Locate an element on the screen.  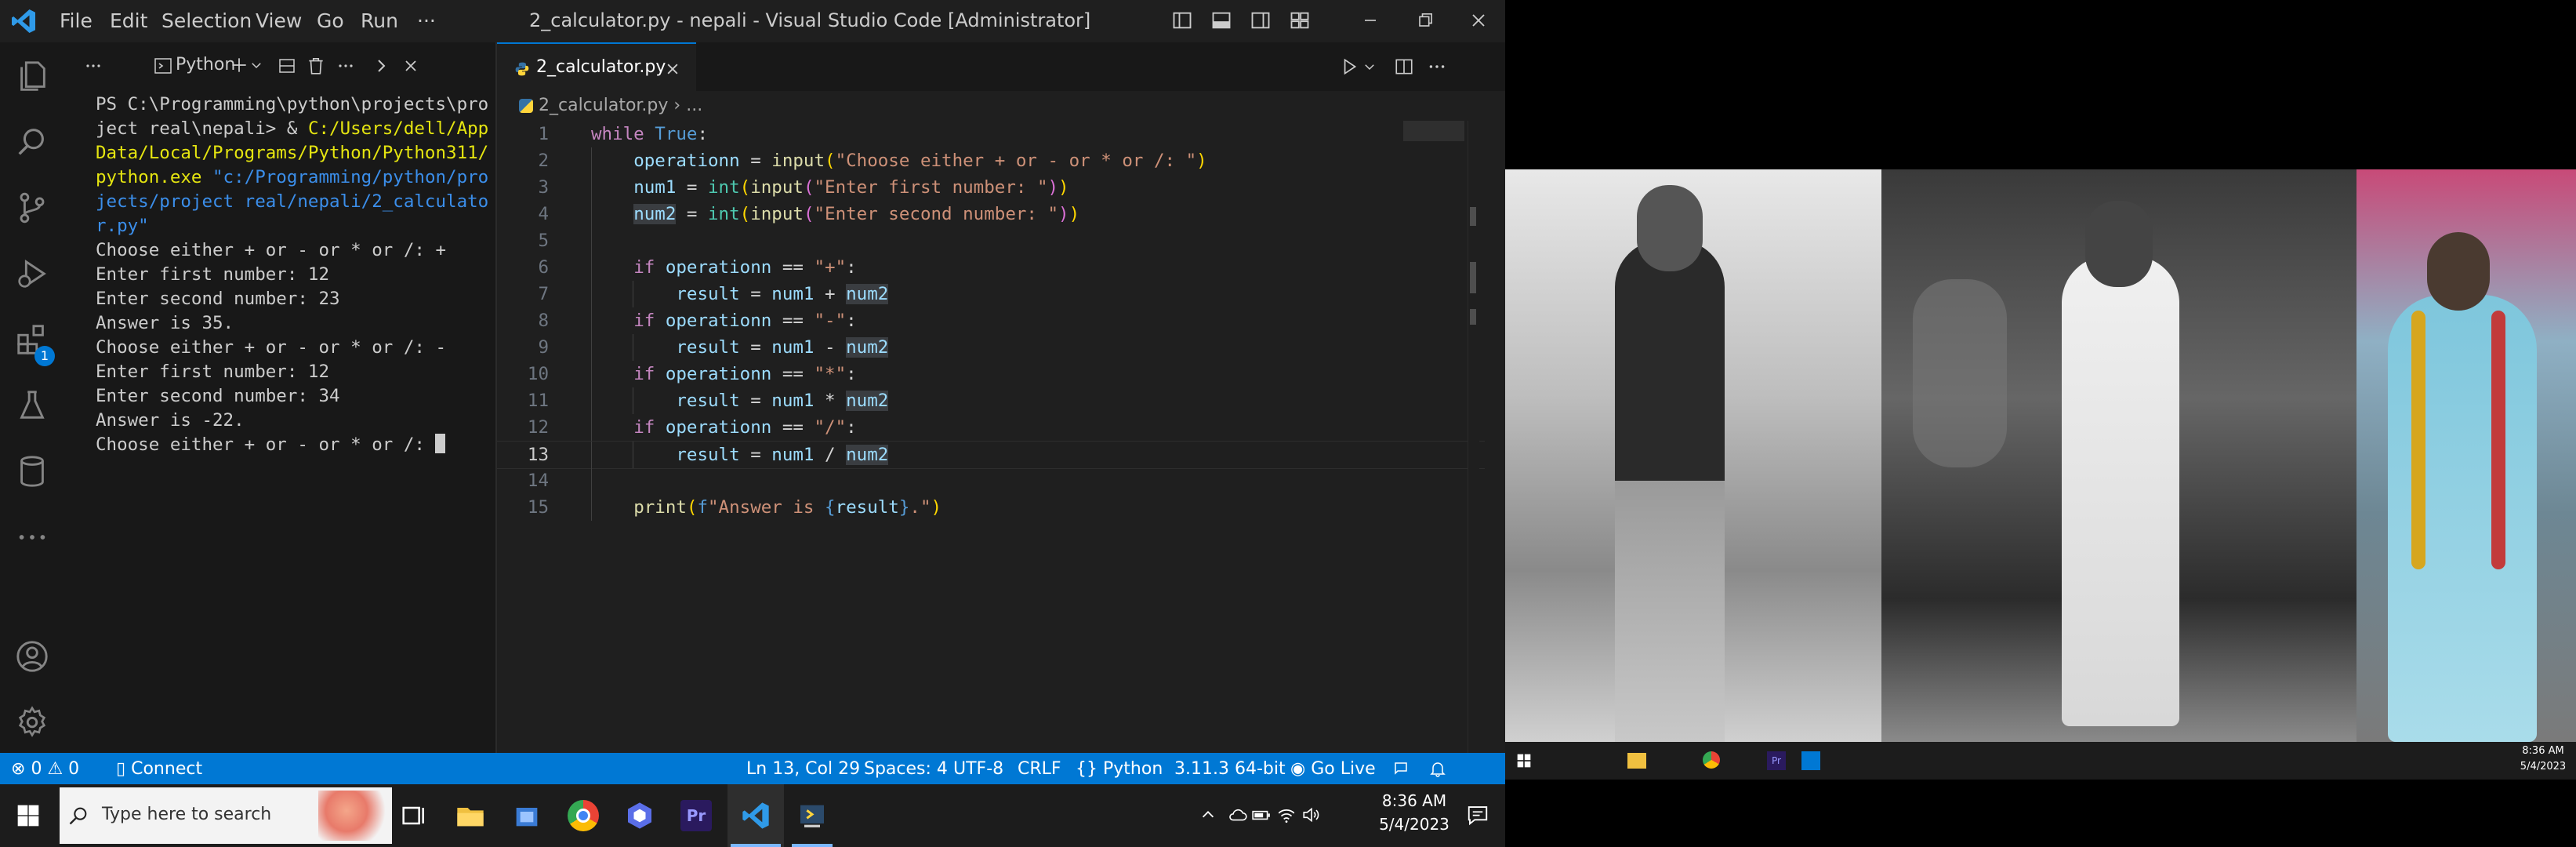
premiere-pro-icon: Pr is located at coordinates (696, 815).